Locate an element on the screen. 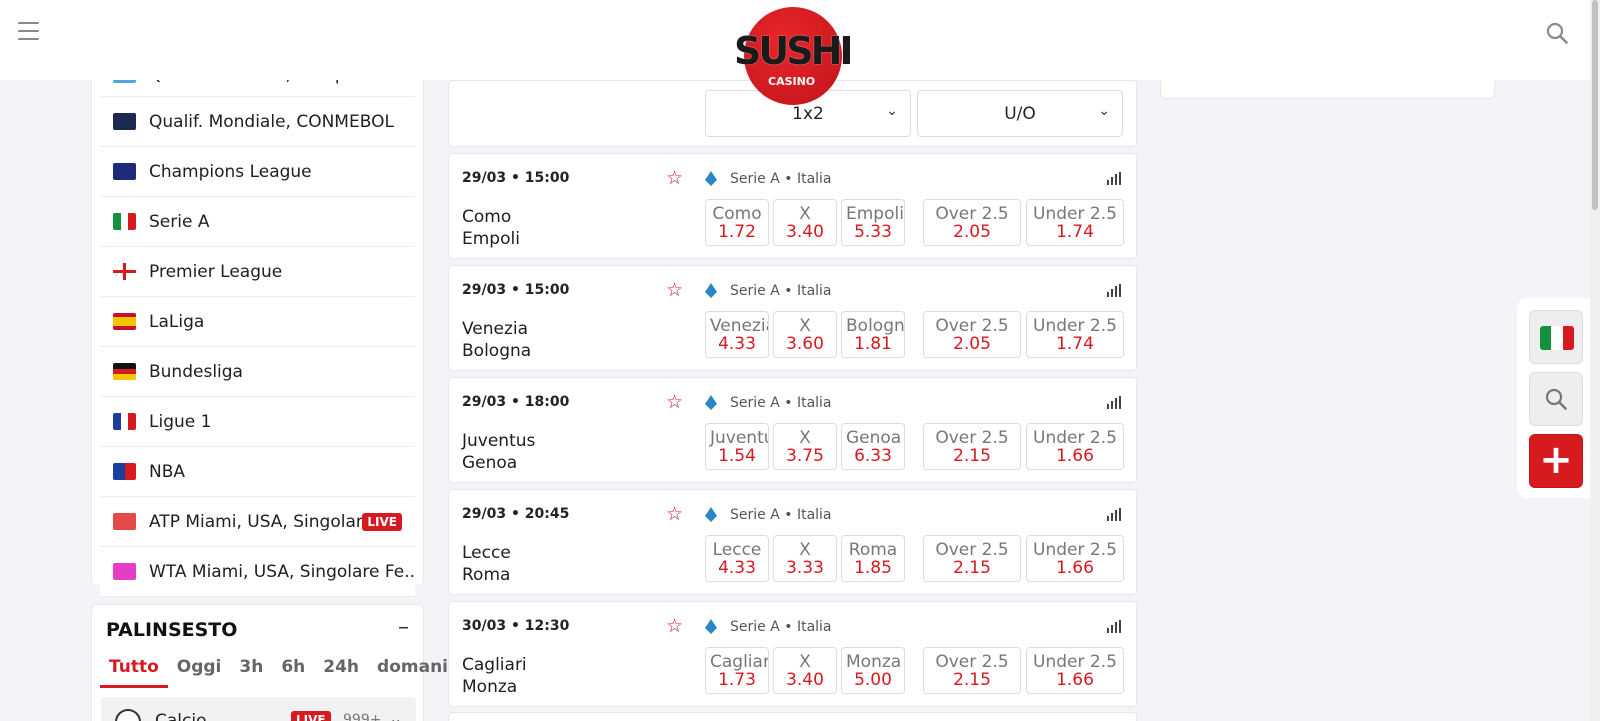 The image size is (1600, 721). event-teams: Venezia Bologna is located at coordinates (496, 340).